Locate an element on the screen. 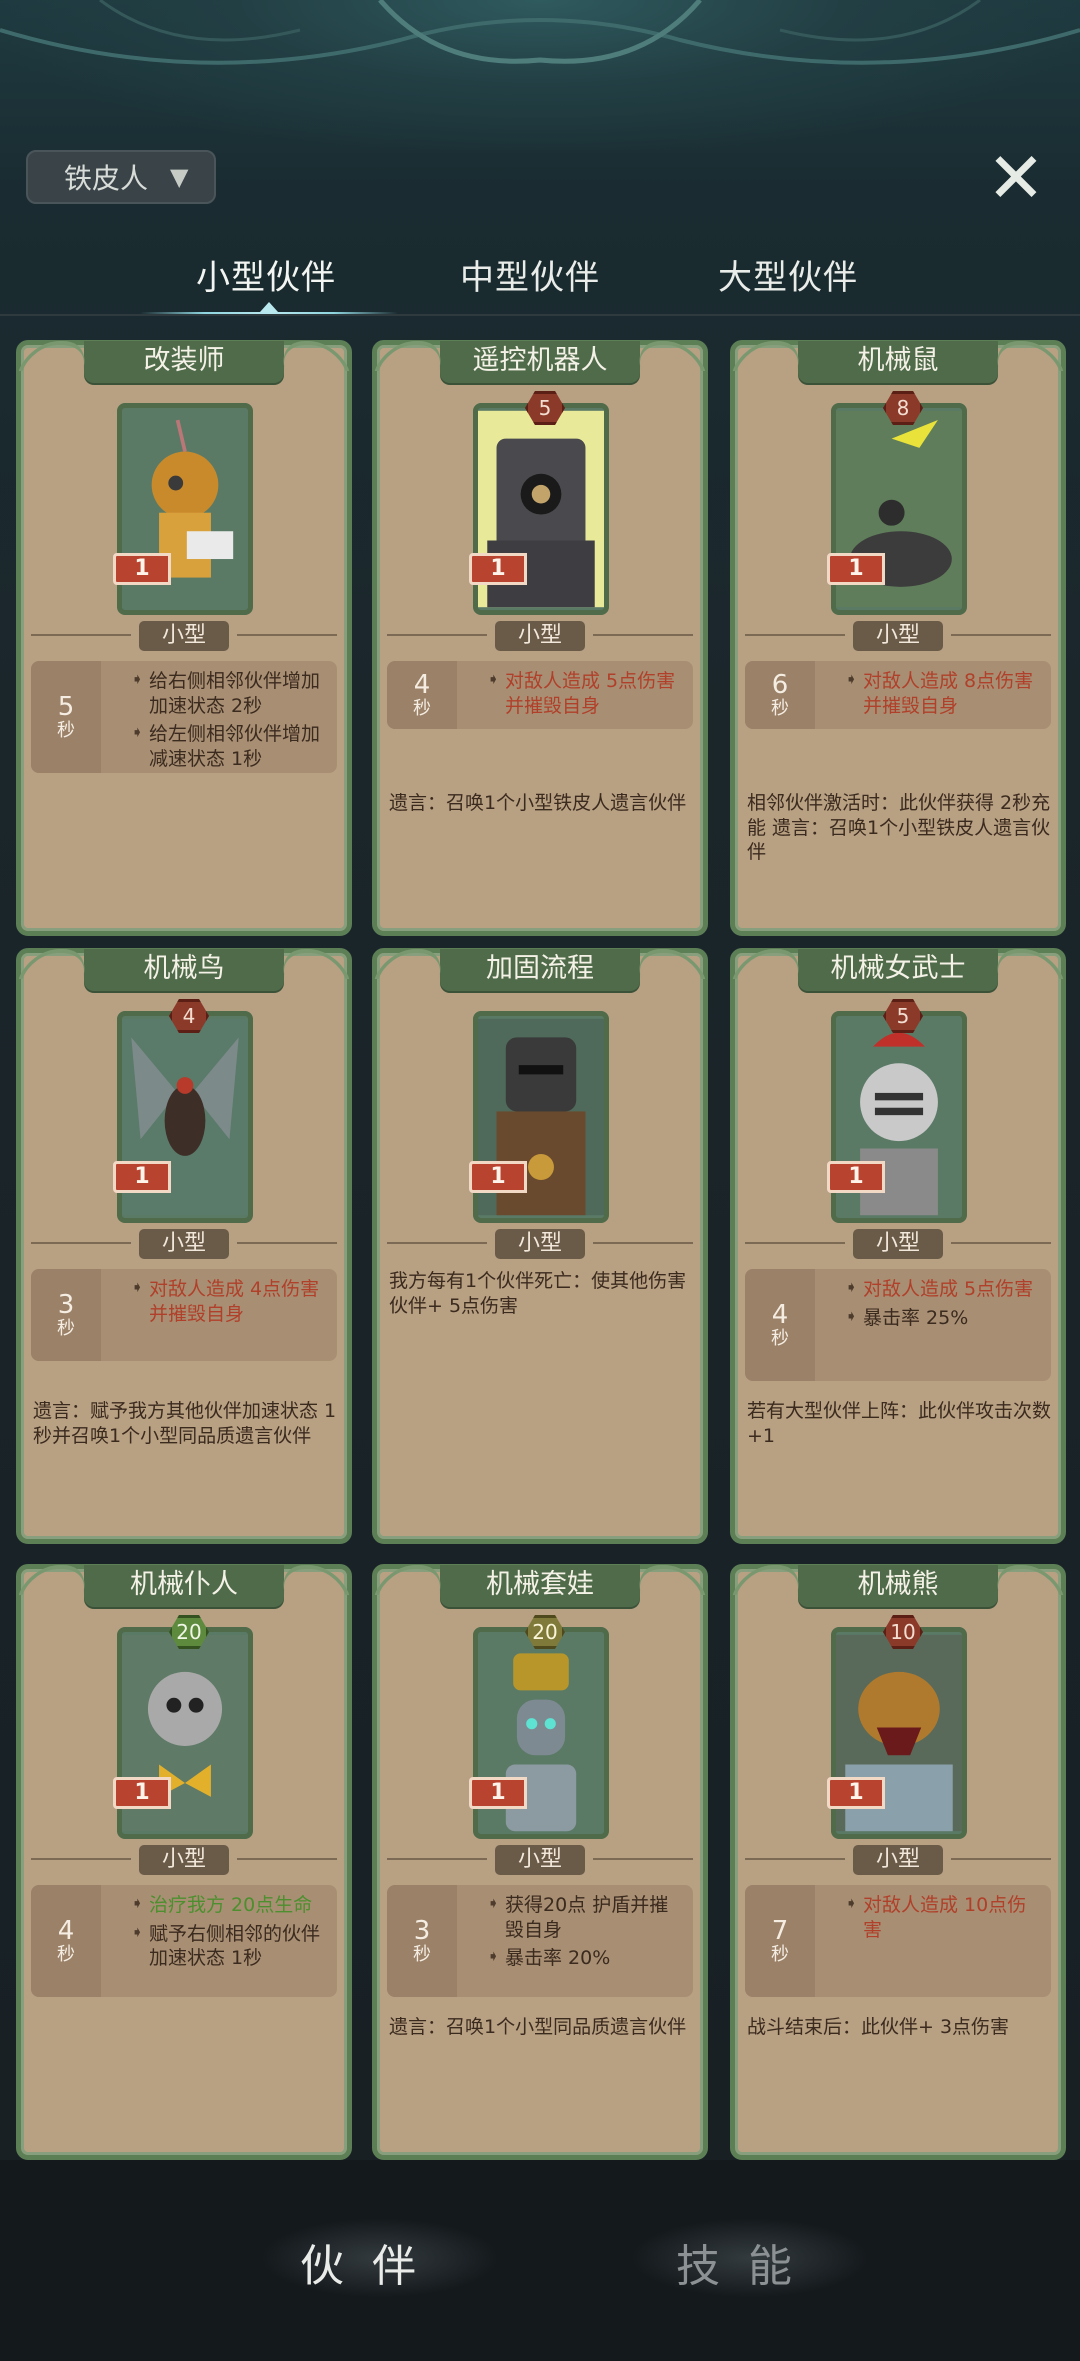 This screenshot has width=1080, height=2361. effect-lines: 治疗我方 20点生命 赋予右侧相邻的伙伴加速状态 1秒 is located at coordinates (234, 1934).